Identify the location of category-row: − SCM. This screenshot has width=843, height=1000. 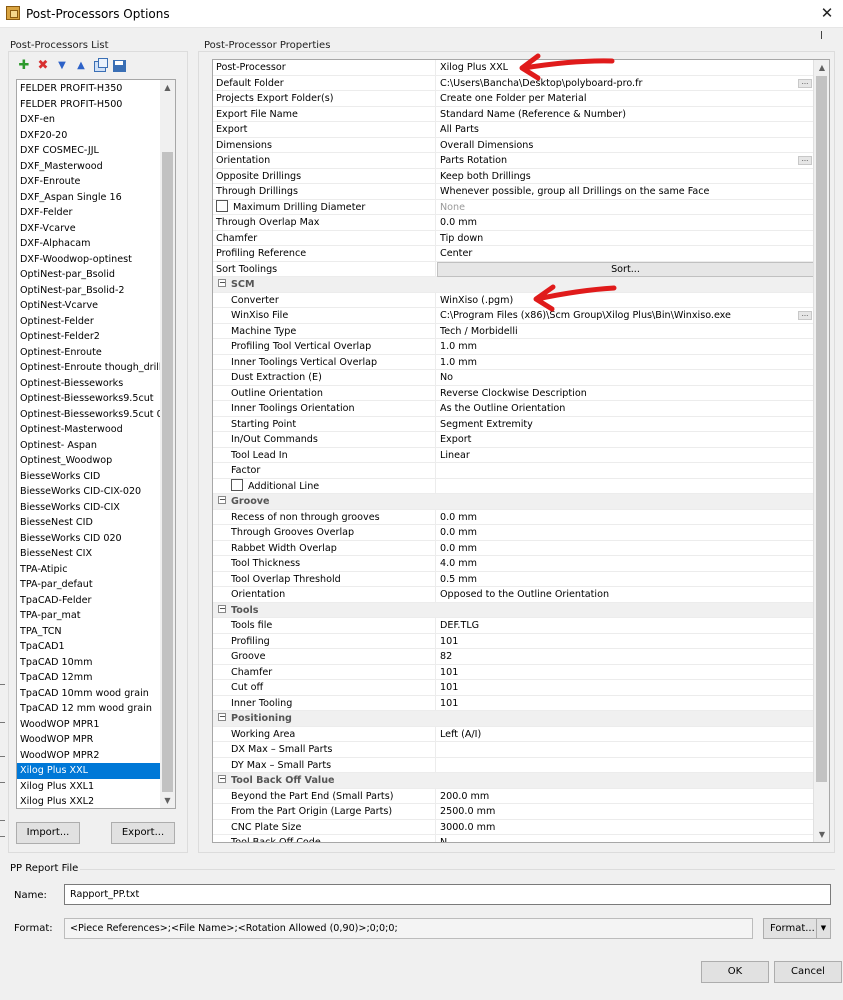
(513, 285).